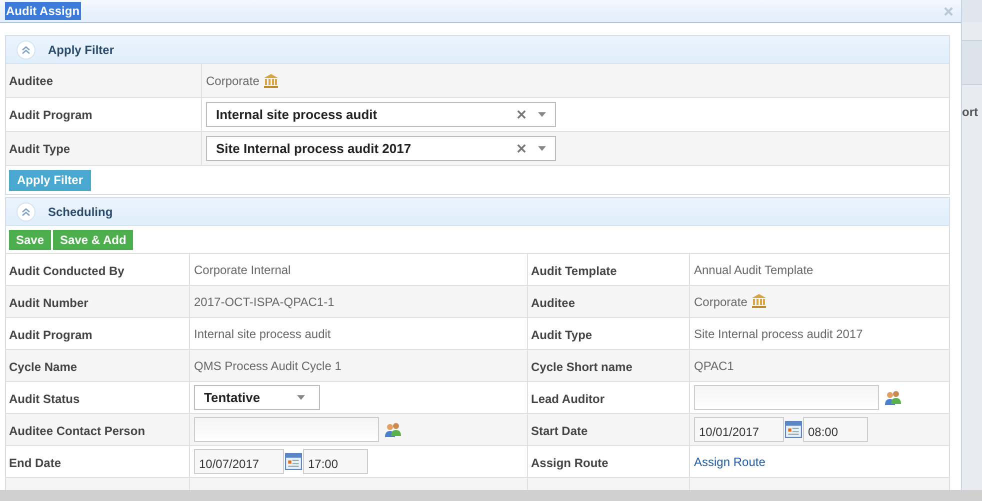 Image resolution: width=982 pixels, height=501 pixels. What do you see at coordinates (559, 431) in the screenshot?
I see `field-label: Start Date` at bounding box center [559, 431].